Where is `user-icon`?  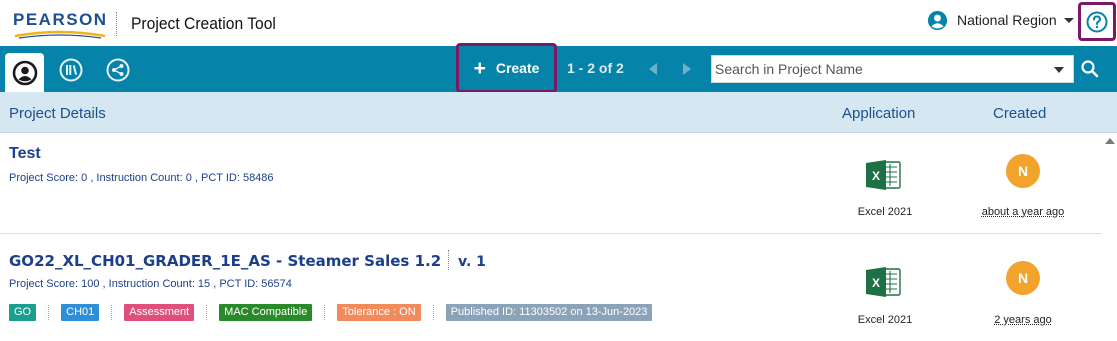
user-icon is located at coordinates (24, 72).